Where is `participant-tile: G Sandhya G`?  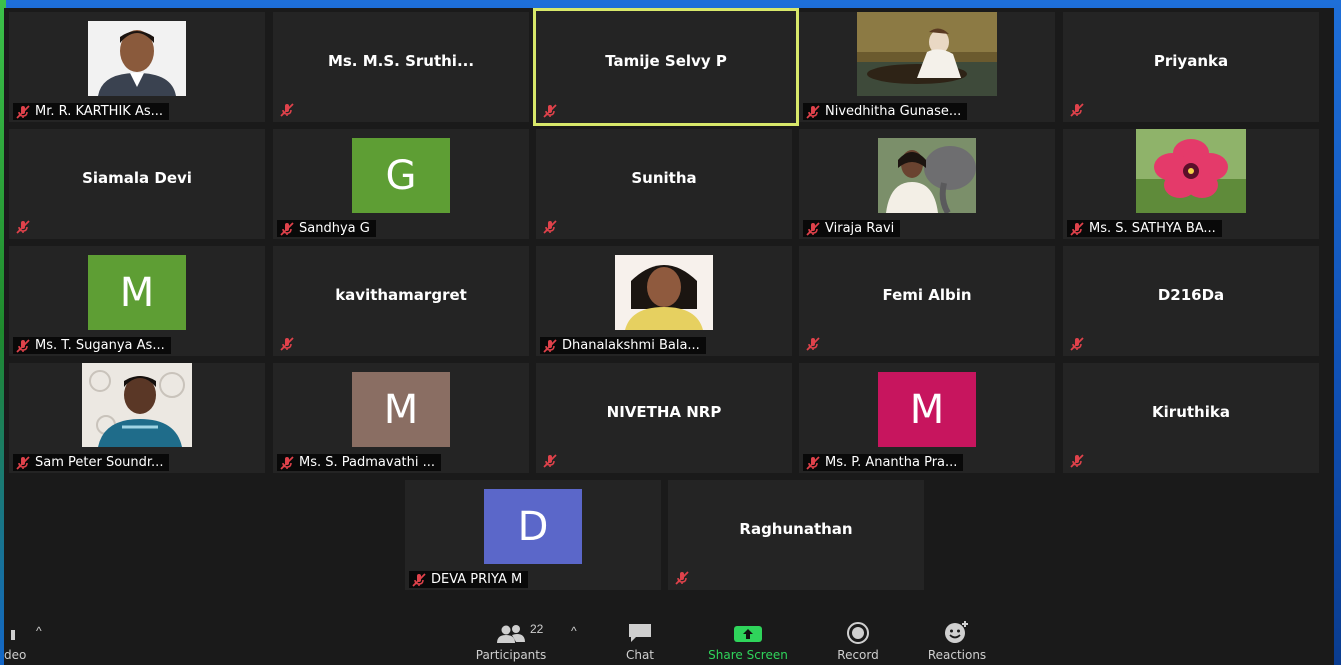 participant-tile: G Sandhya G is located at coordinates (401, 184).